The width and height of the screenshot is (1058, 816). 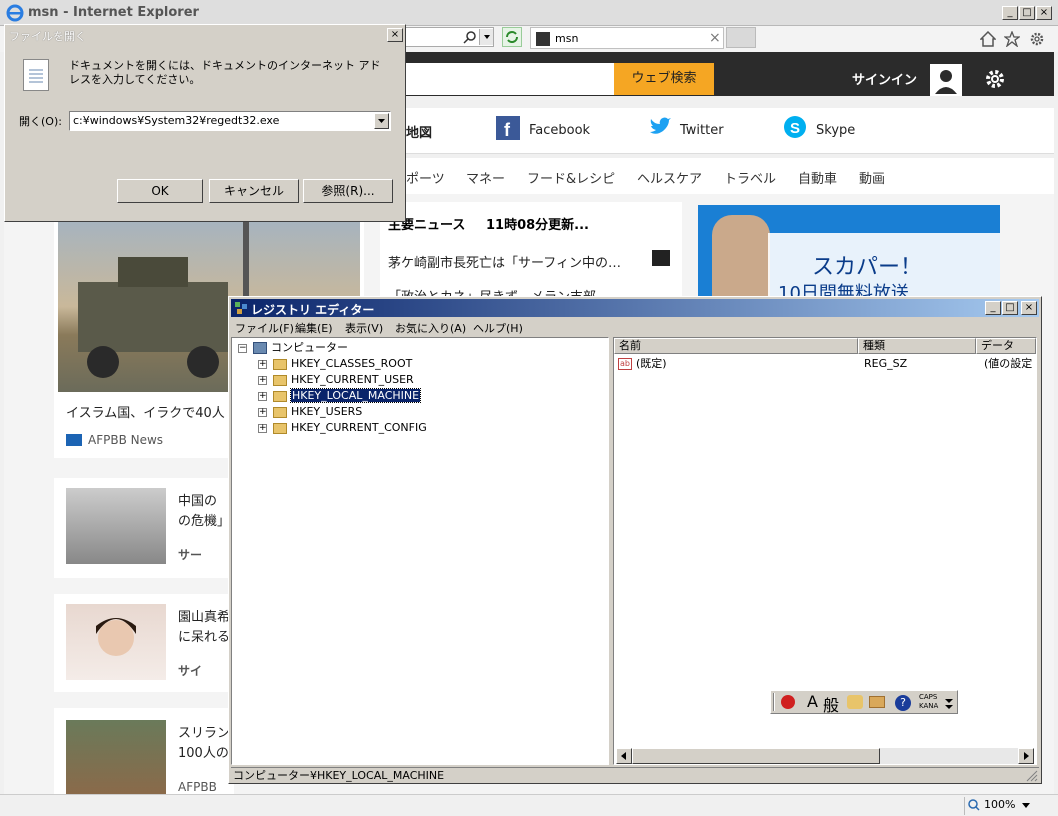 I want to click on side-story-title: 園山真希, so click(x=204, y=615).